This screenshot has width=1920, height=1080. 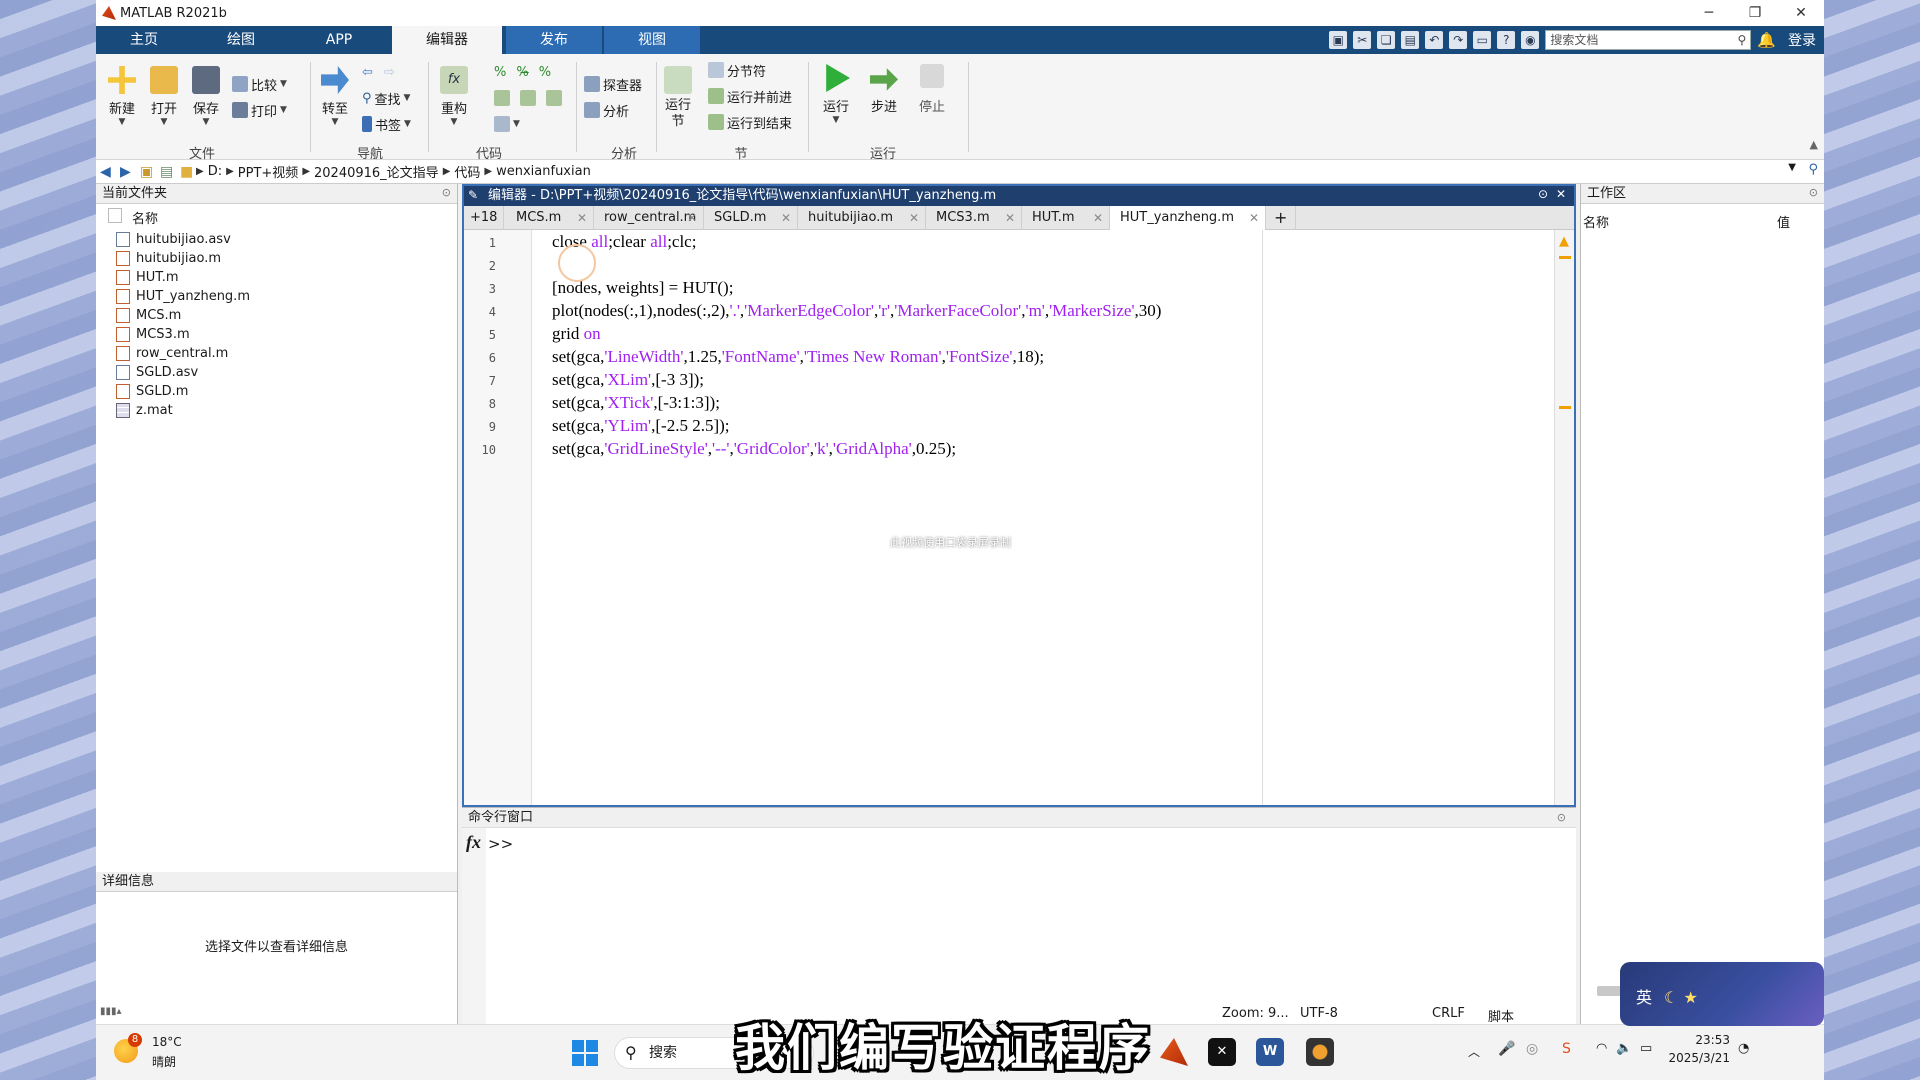 What do you see at coordinates (152, 391) in the screenshot?
I see `file-list-item: SGLD.m` at bounding box center [152, 391].